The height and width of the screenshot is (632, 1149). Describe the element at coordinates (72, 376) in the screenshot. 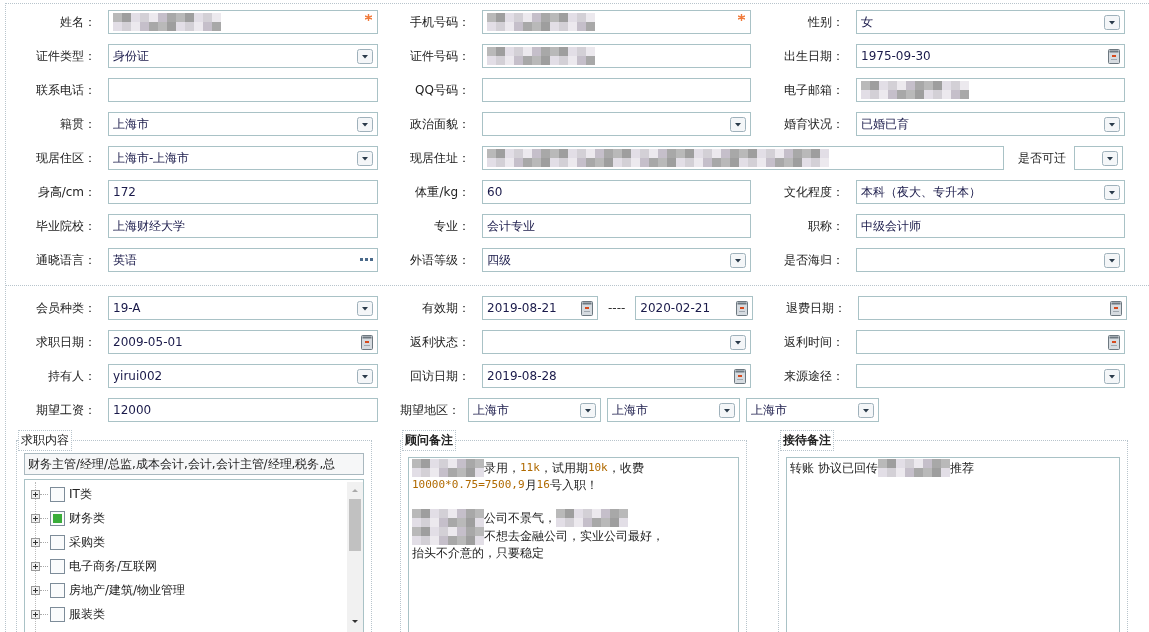

I see `field-label: 持有人：` at that location.